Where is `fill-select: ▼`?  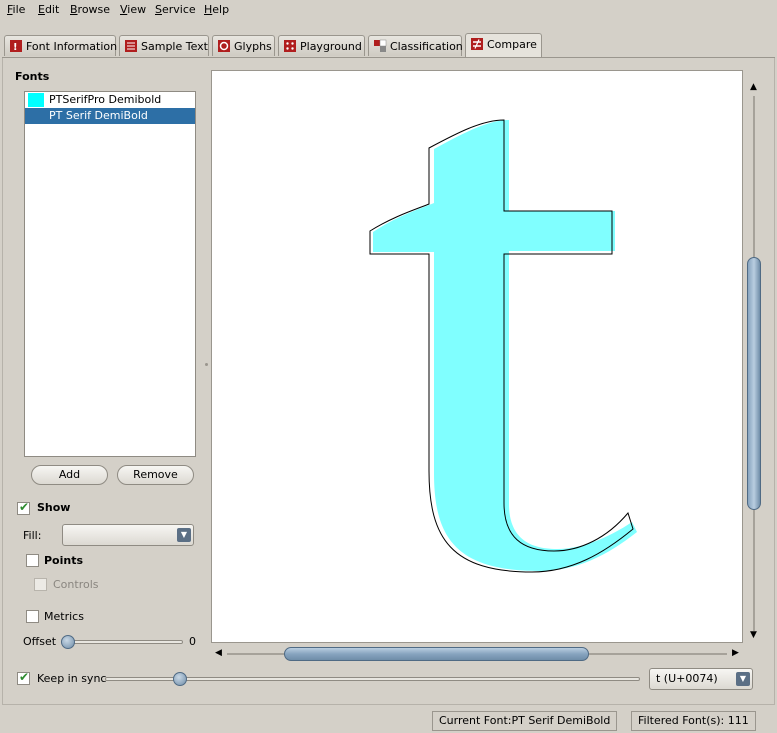
fill-select: ▼ is located at coordinates (128, 535).